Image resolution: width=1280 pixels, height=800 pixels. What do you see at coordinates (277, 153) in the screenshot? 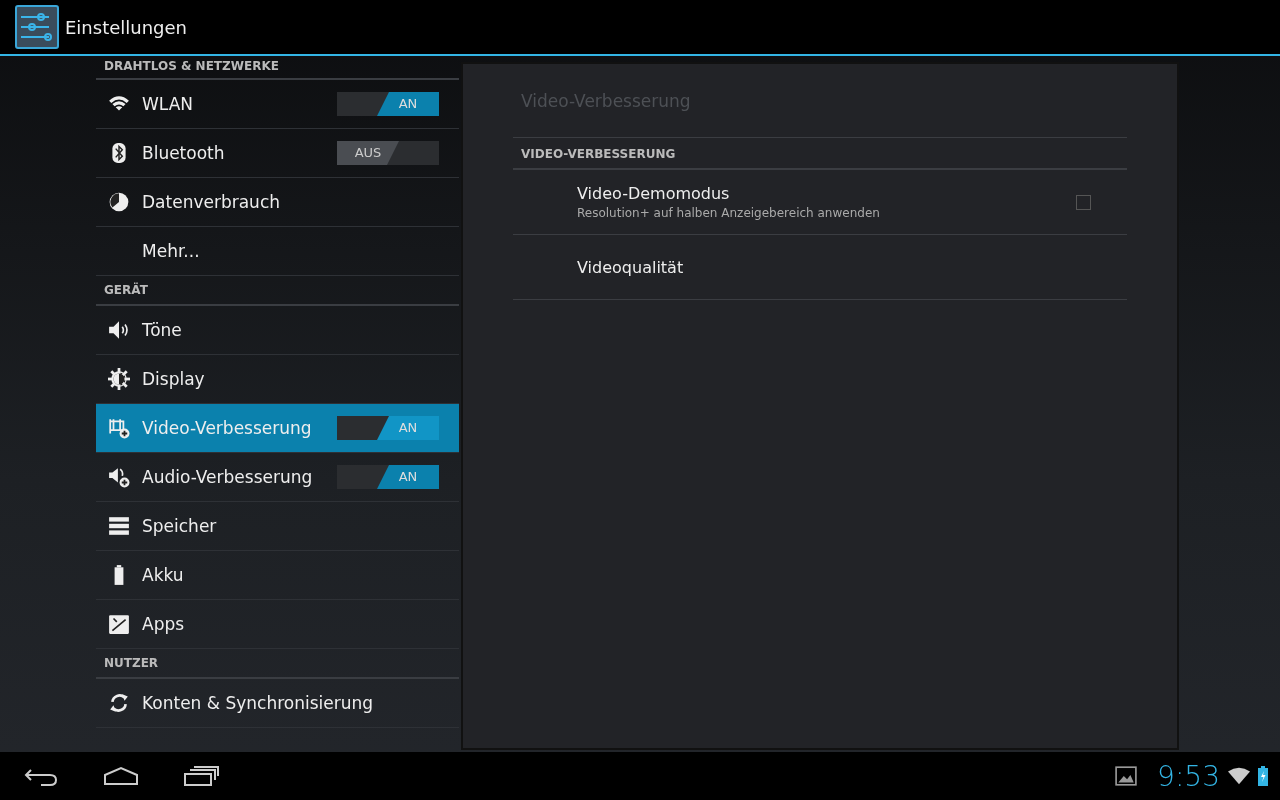
I see `settings-item: Bluetooth AUS` at bounding box center [277, 153].